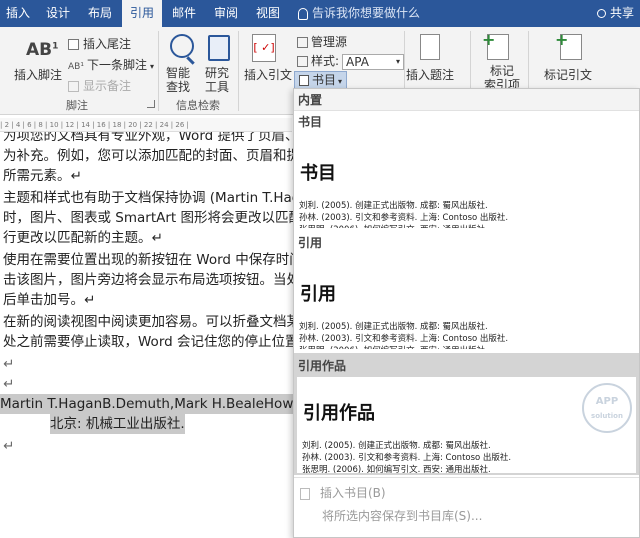  Describe the element at coordinates (303, 13) in the screenshot. I see `lightbulb-icon` at that location.